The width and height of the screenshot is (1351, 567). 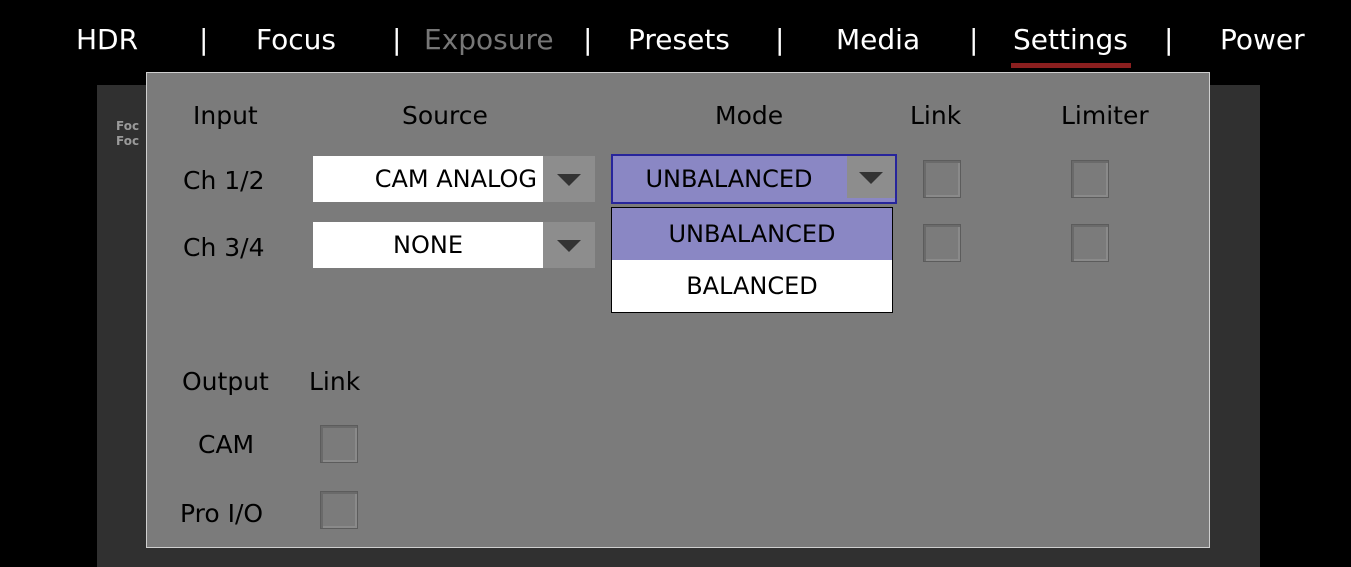 What do you see at coordinates (225, 115) in the screenshot?
I see `input-header: Input` at bounding box center [225, 115].